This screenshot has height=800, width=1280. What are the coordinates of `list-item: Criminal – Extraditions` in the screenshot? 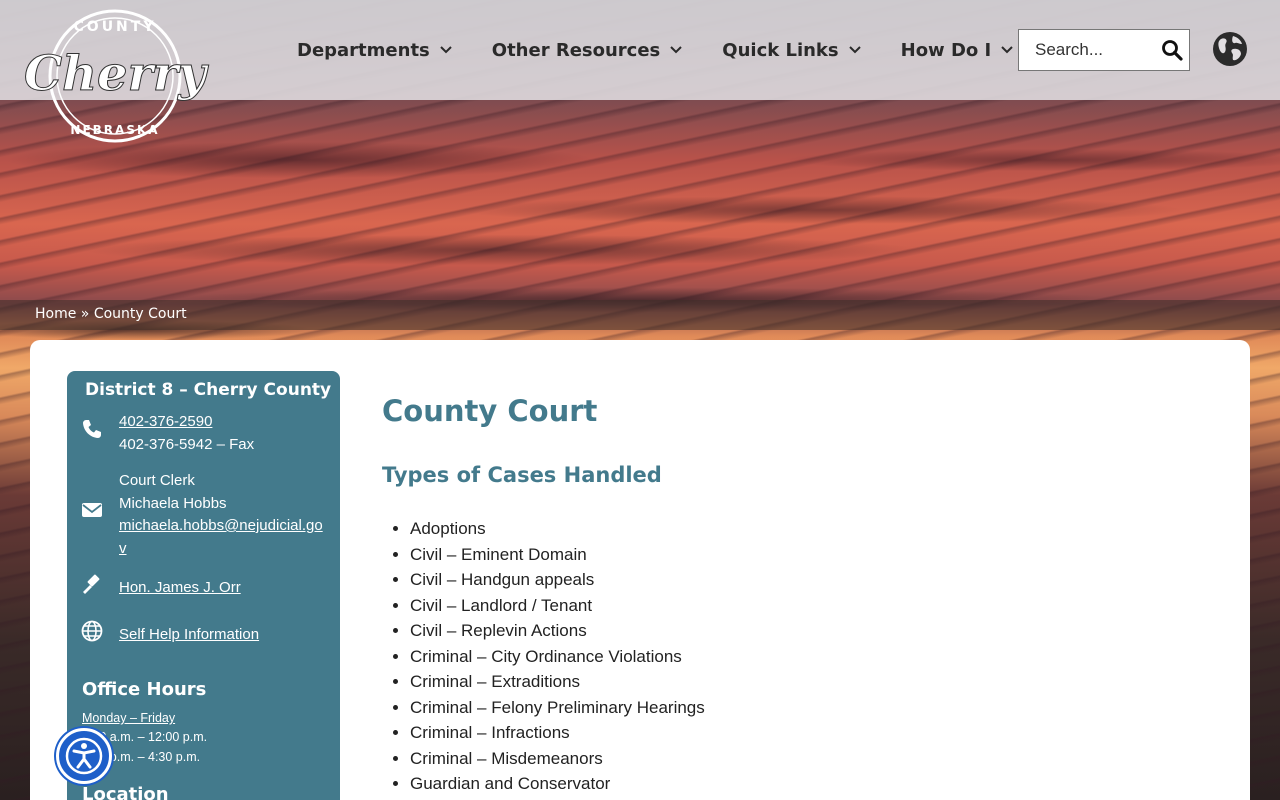 It's located at (557, 682).